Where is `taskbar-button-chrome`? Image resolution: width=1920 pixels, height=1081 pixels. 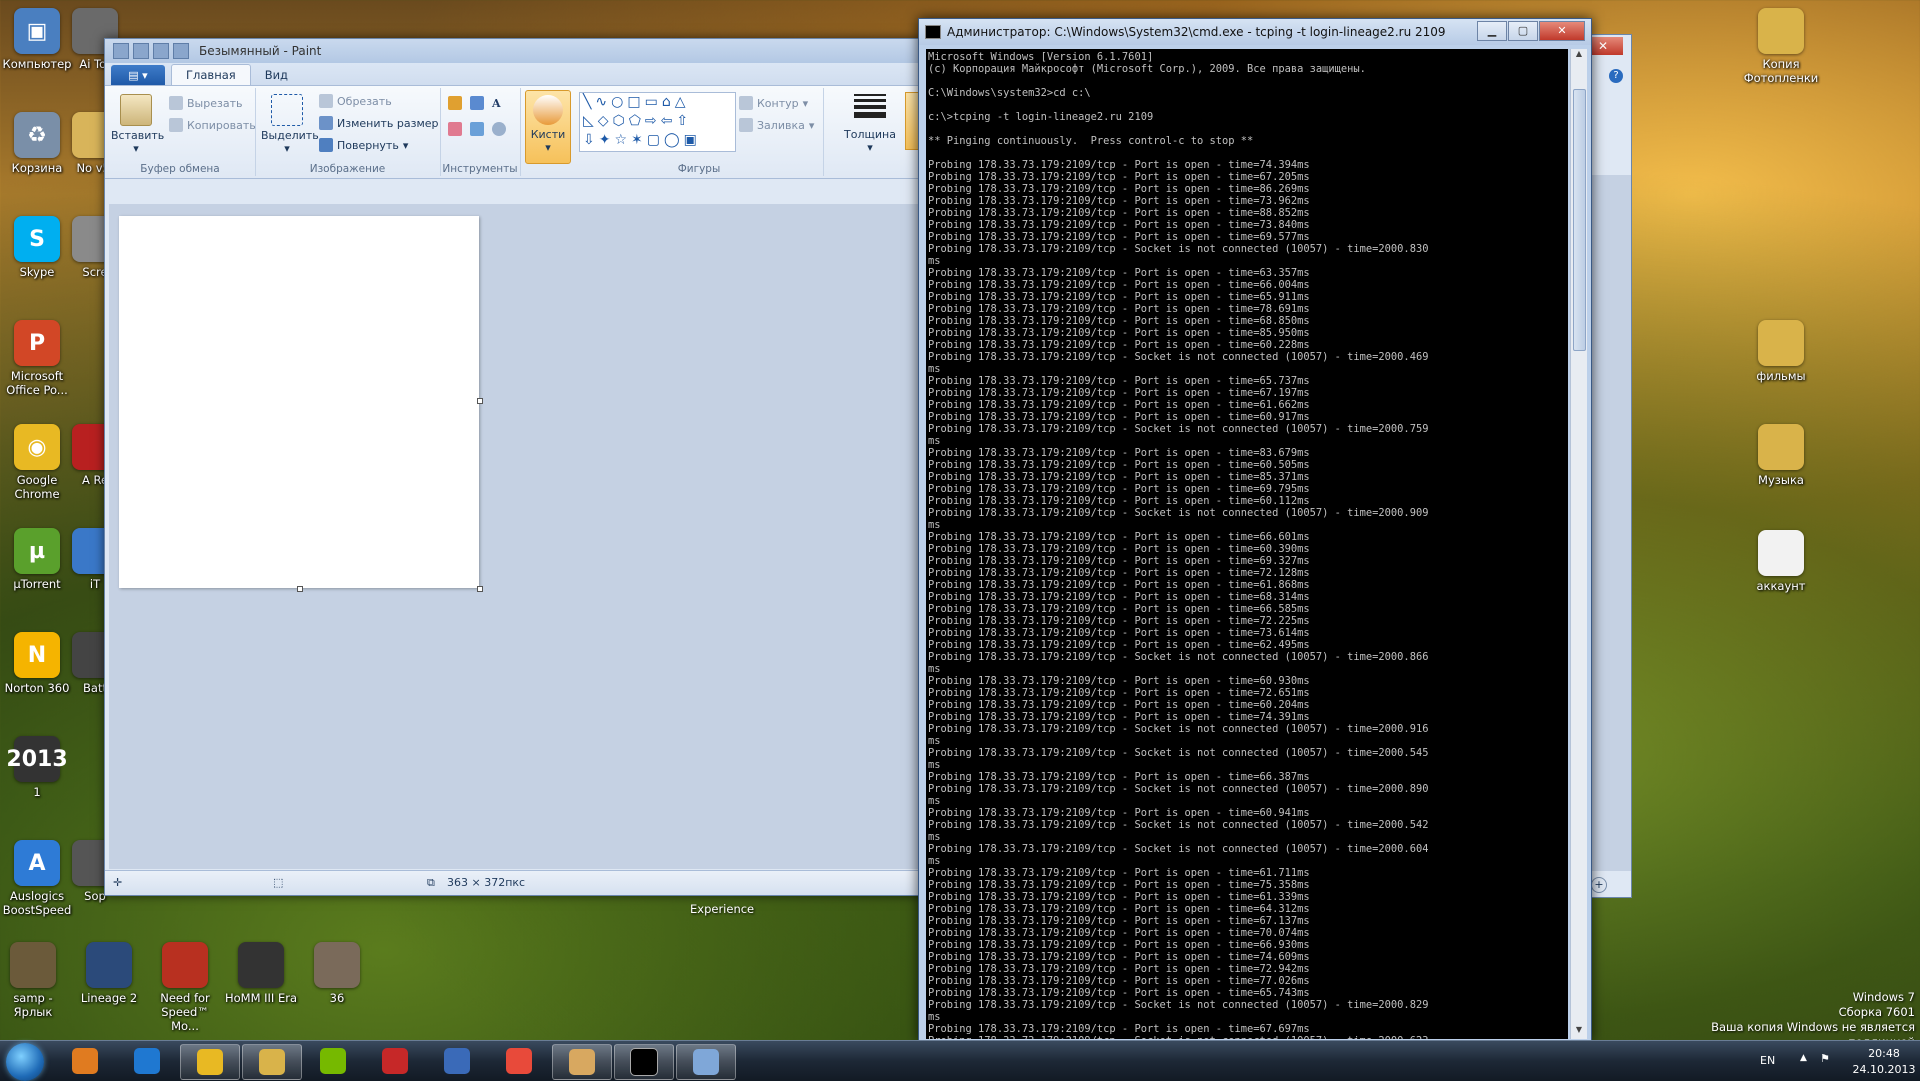
taskbar-button-chrome is located at coordinates (210, 1062).